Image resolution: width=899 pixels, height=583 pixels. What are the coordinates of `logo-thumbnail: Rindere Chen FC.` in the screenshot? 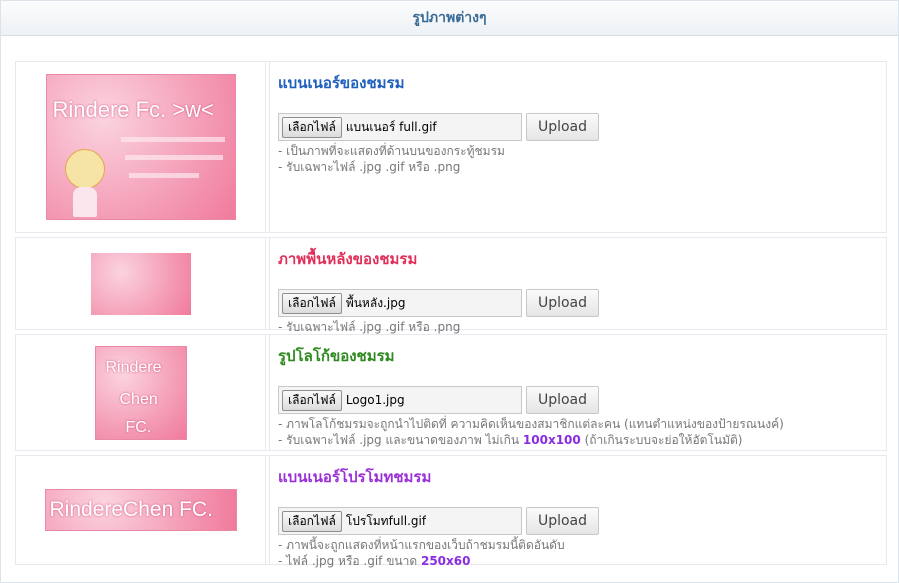 It's located at (140, 392).